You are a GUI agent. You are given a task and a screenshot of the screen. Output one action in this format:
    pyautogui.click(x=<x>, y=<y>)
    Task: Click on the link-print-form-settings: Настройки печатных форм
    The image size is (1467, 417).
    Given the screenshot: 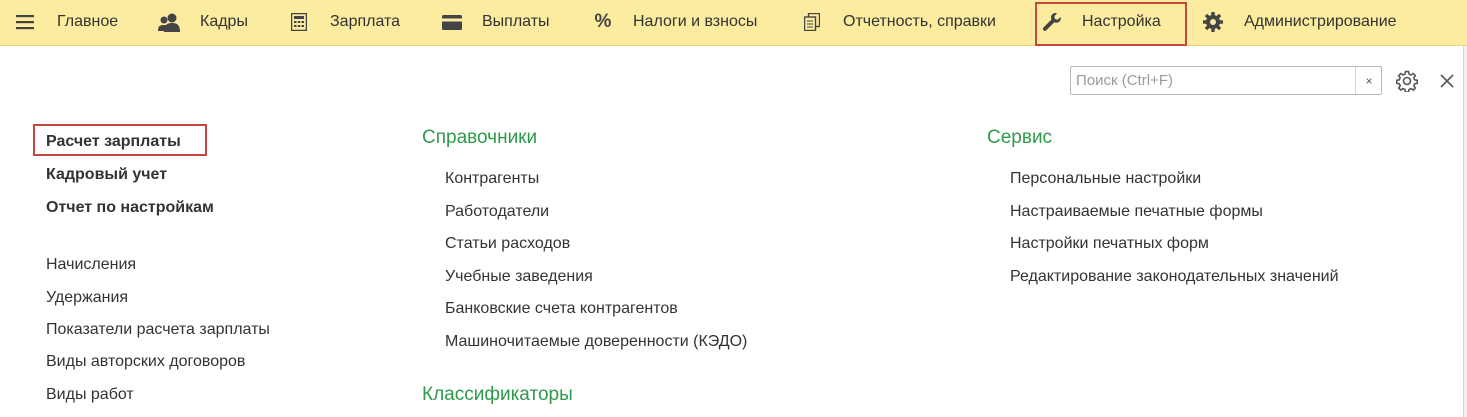 What is the action you would take?
    pyautogui.click(x=1109, y=244)
    